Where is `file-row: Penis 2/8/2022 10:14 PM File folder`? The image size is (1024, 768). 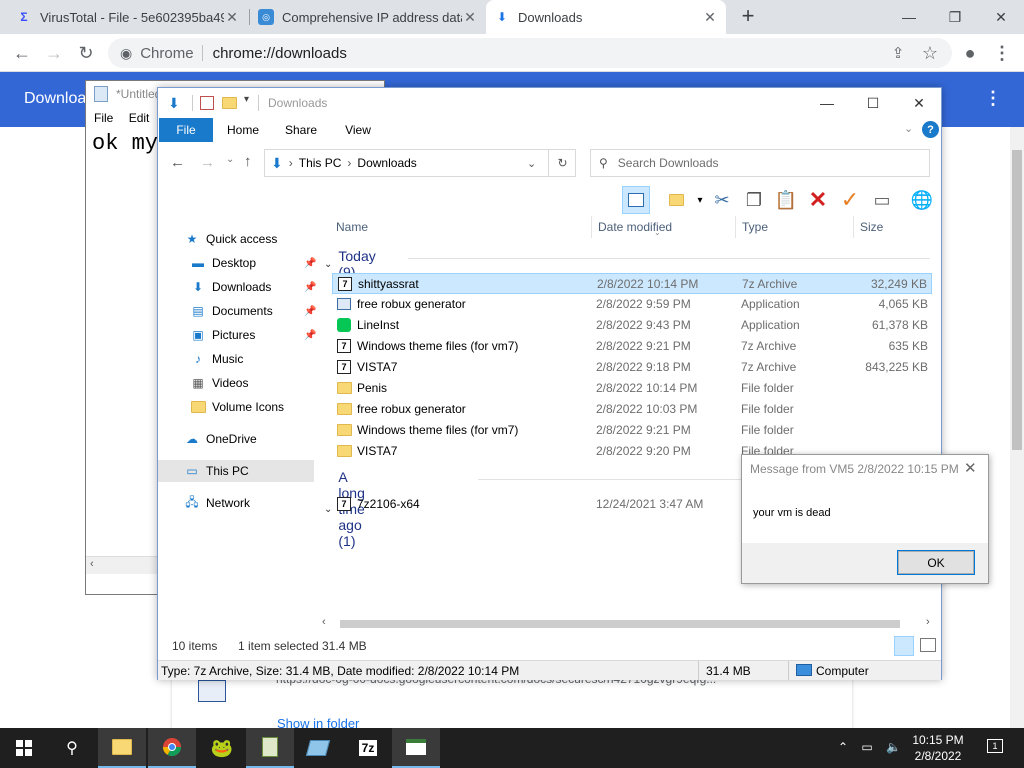 file-row: Penis 2/8/2022 10:14 PM File folder is located at coordinates (632, 388).